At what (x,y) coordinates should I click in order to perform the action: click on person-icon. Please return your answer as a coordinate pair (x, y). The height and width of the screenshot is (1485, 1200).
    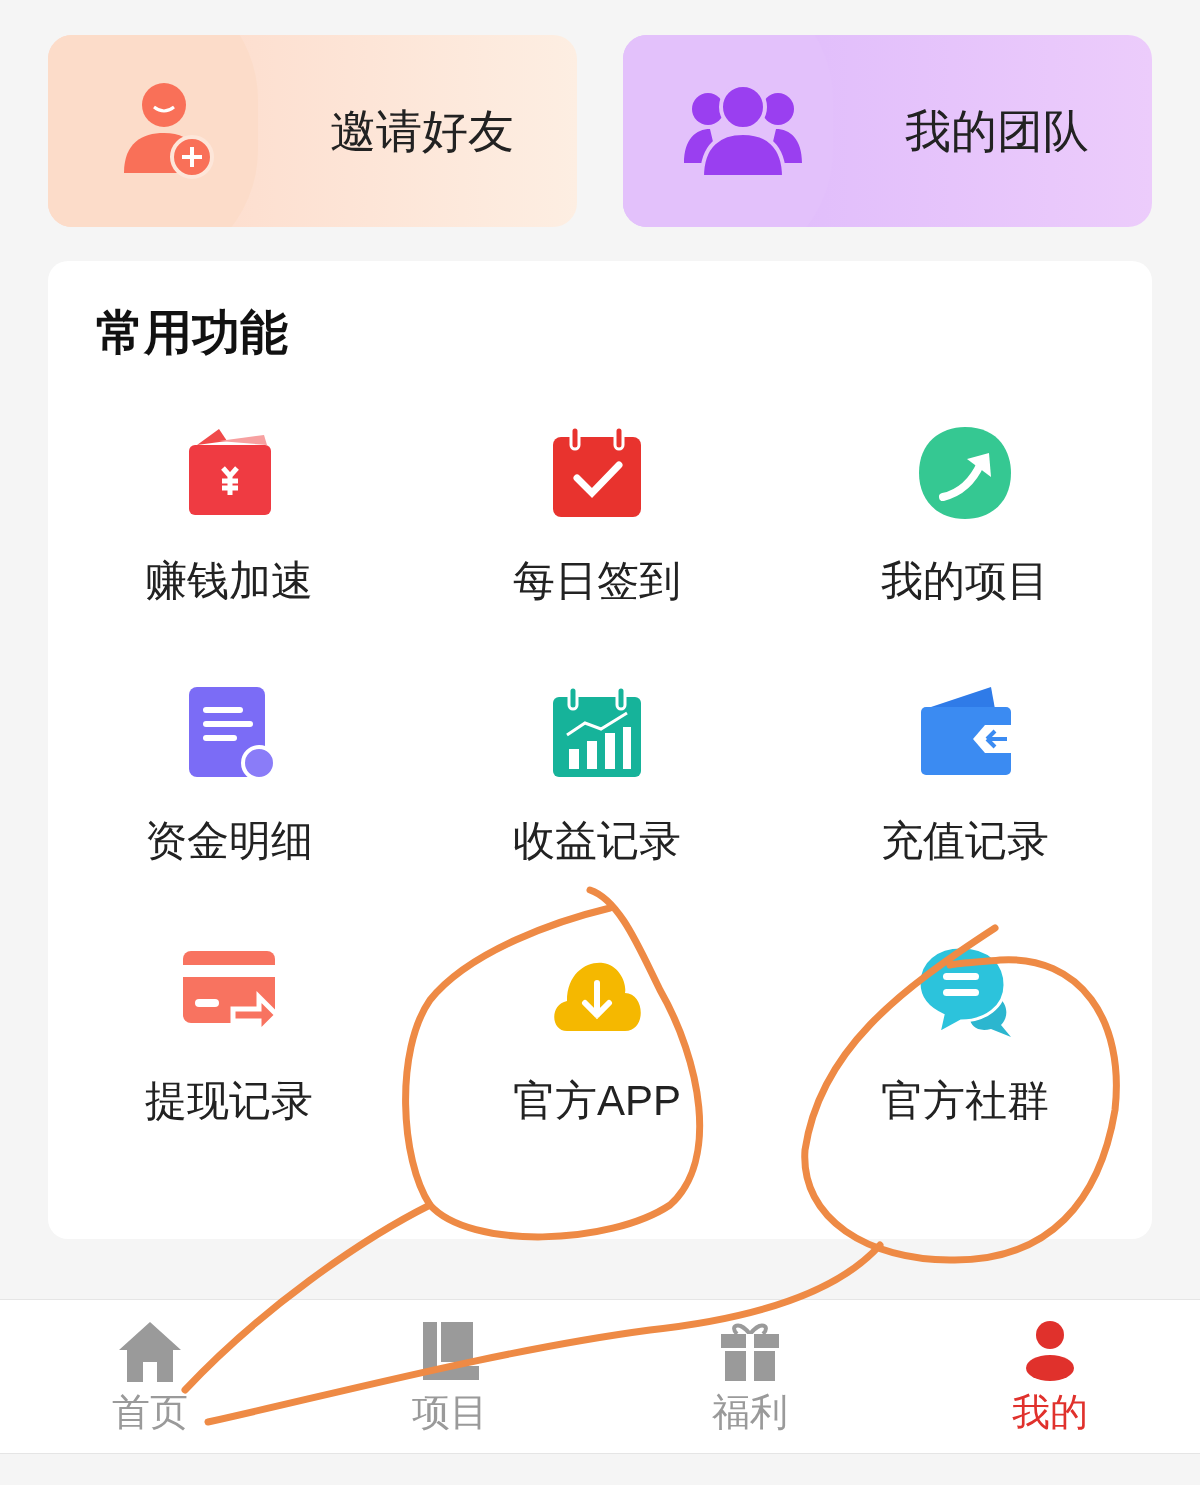
    Looking at the image, I should click on (1050, 1350).